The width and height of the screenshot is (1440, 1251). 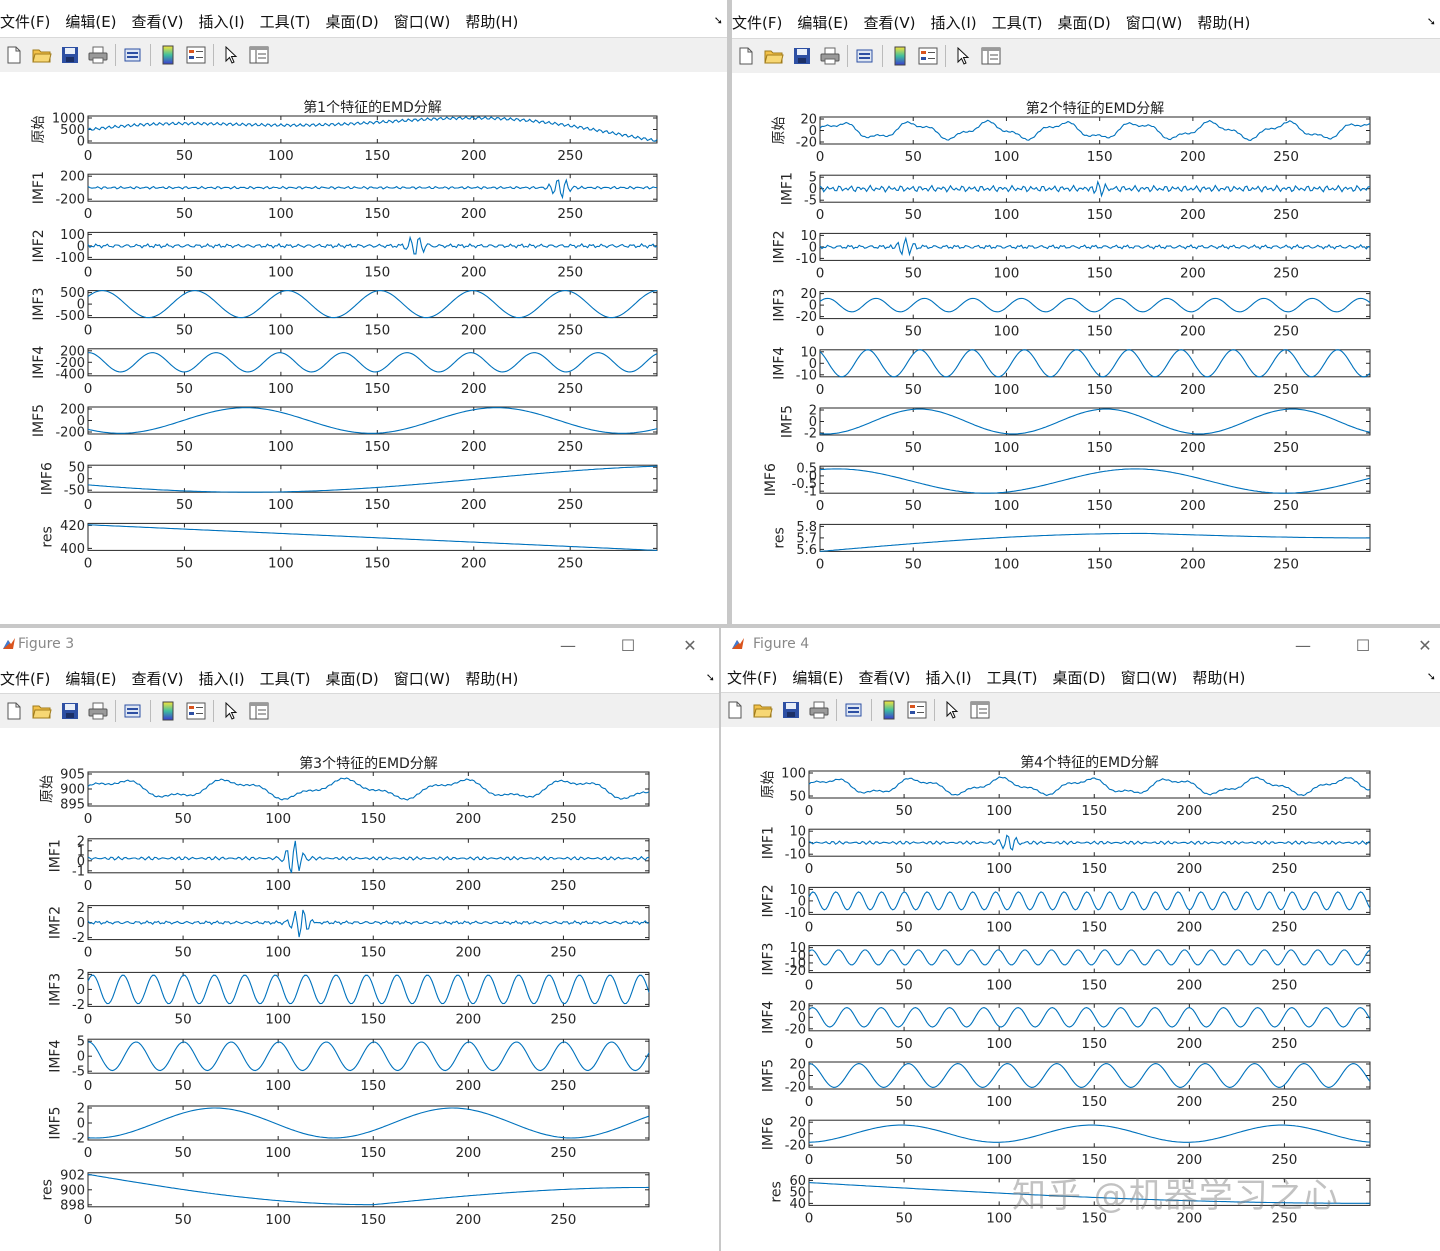 I want to click on x-tick-label: 200, so click(x=1189, y=986).